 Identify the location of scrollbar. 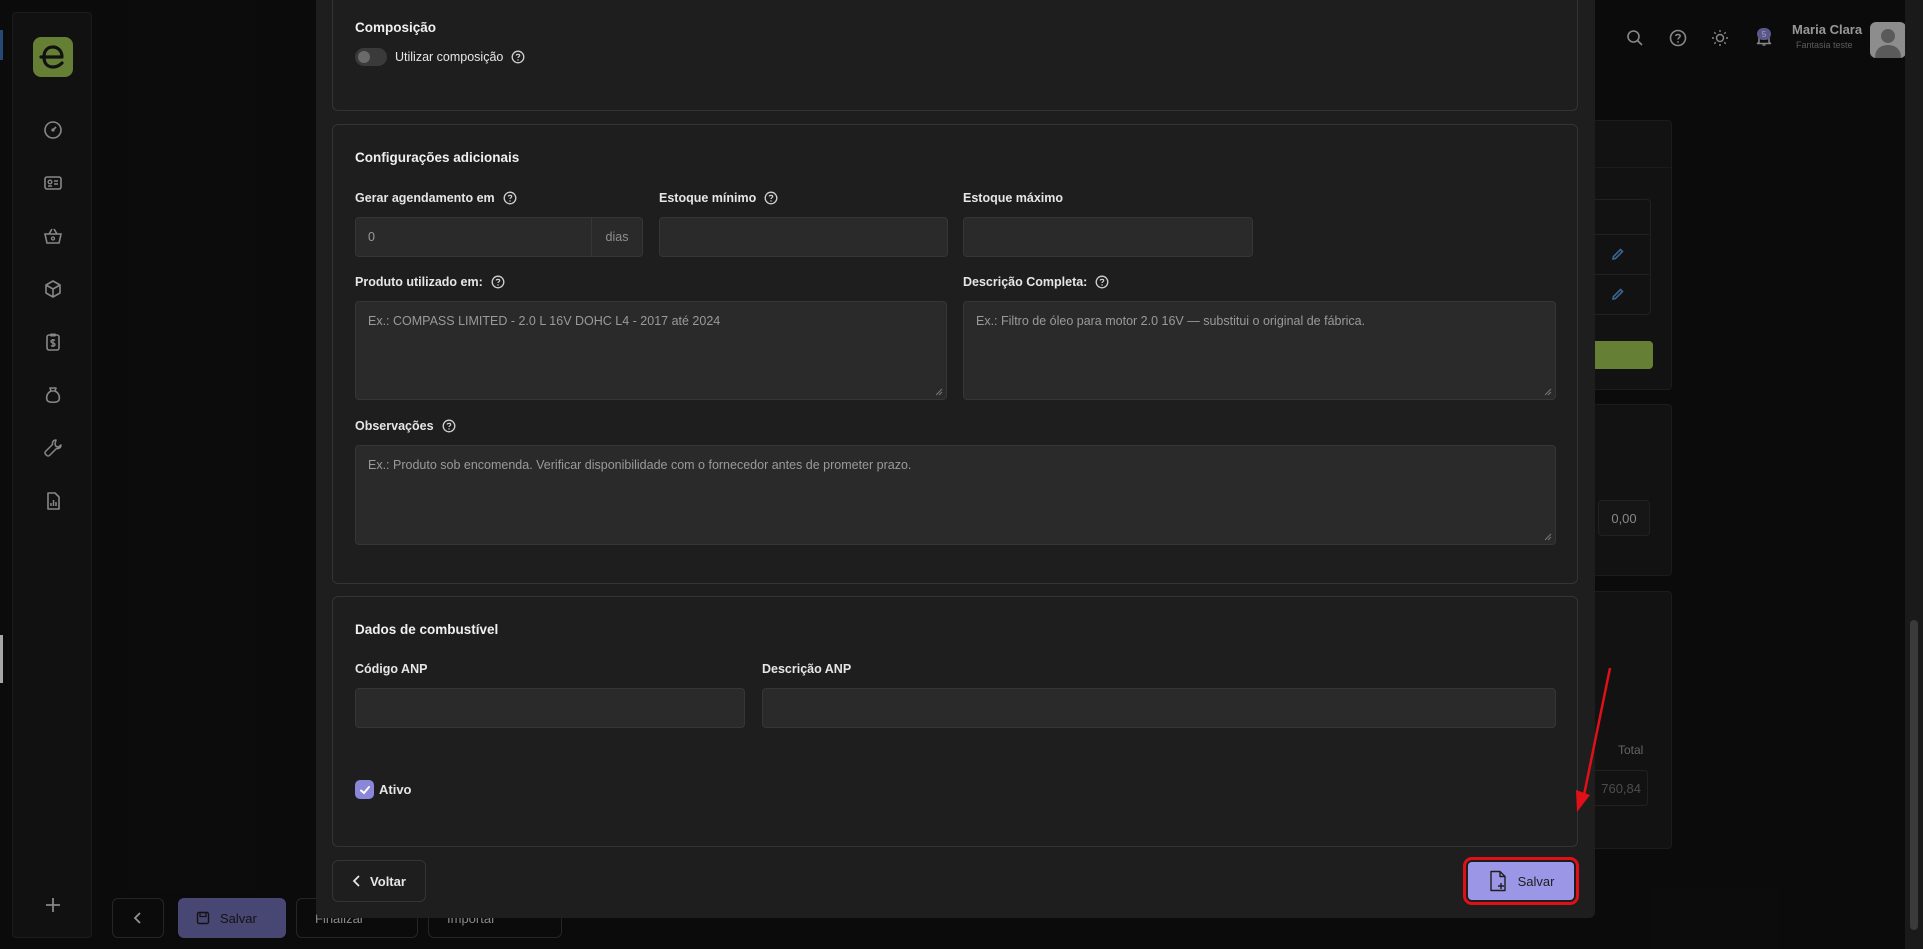
(1914, 474).